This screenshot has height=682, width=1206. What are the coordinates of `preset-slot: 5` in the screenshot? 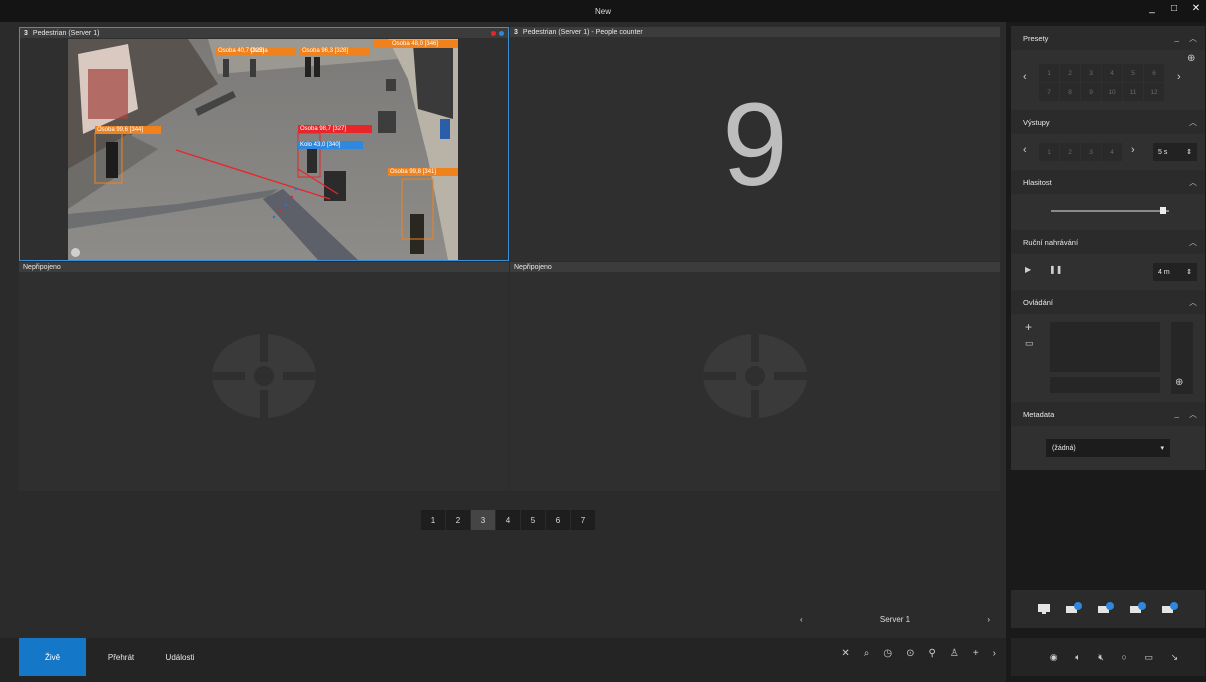 It's located at (1133, 73).